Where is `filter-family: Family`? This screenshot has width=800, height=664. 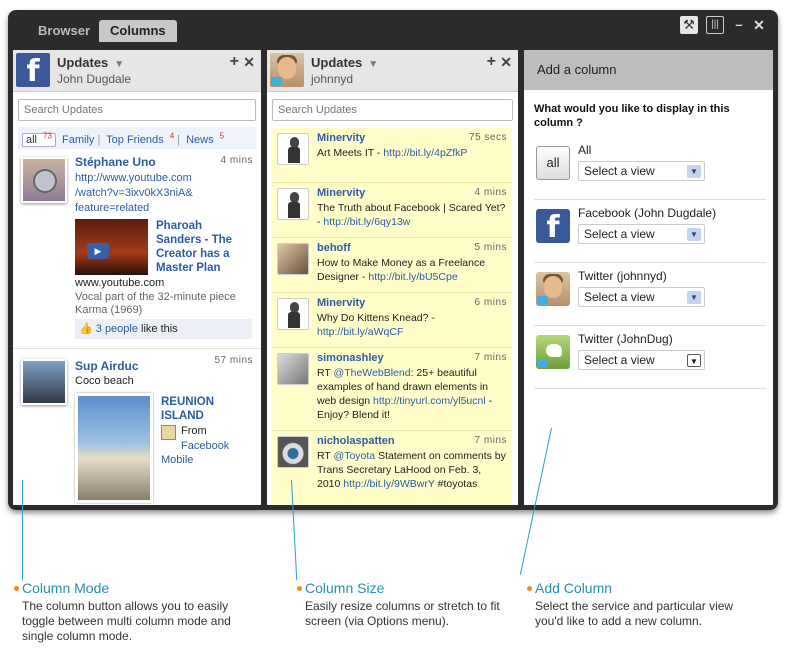 filter-family: Family is located at coordinates (78, 140).